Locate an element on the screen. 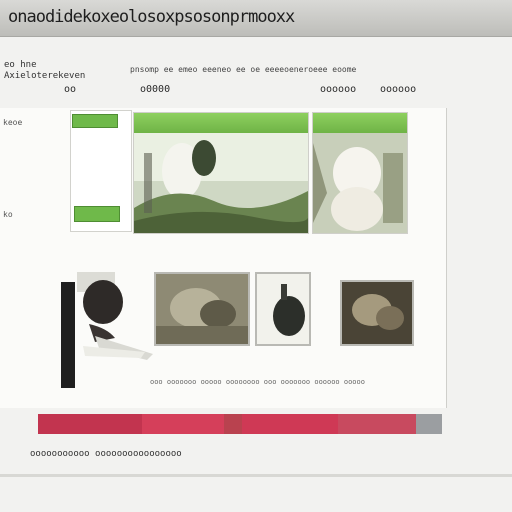  person-illustration is located at coordinates (107, 330).